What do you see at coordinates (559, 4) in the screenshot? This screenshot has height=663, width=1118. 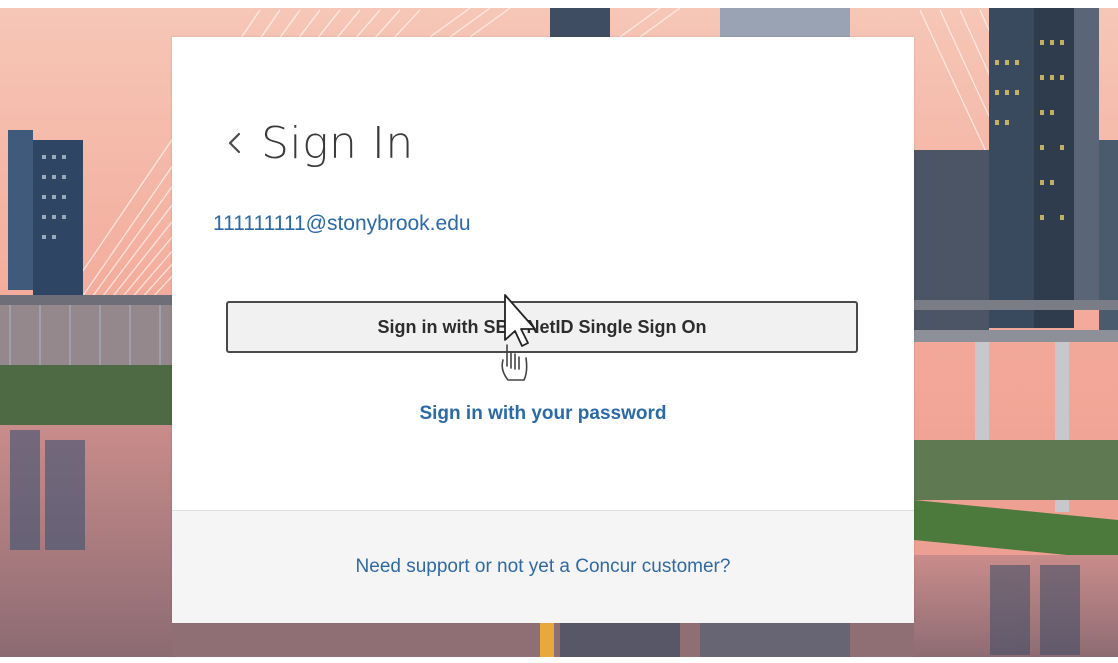 I see `top-caption-strip` at bounding box center [559, 4].